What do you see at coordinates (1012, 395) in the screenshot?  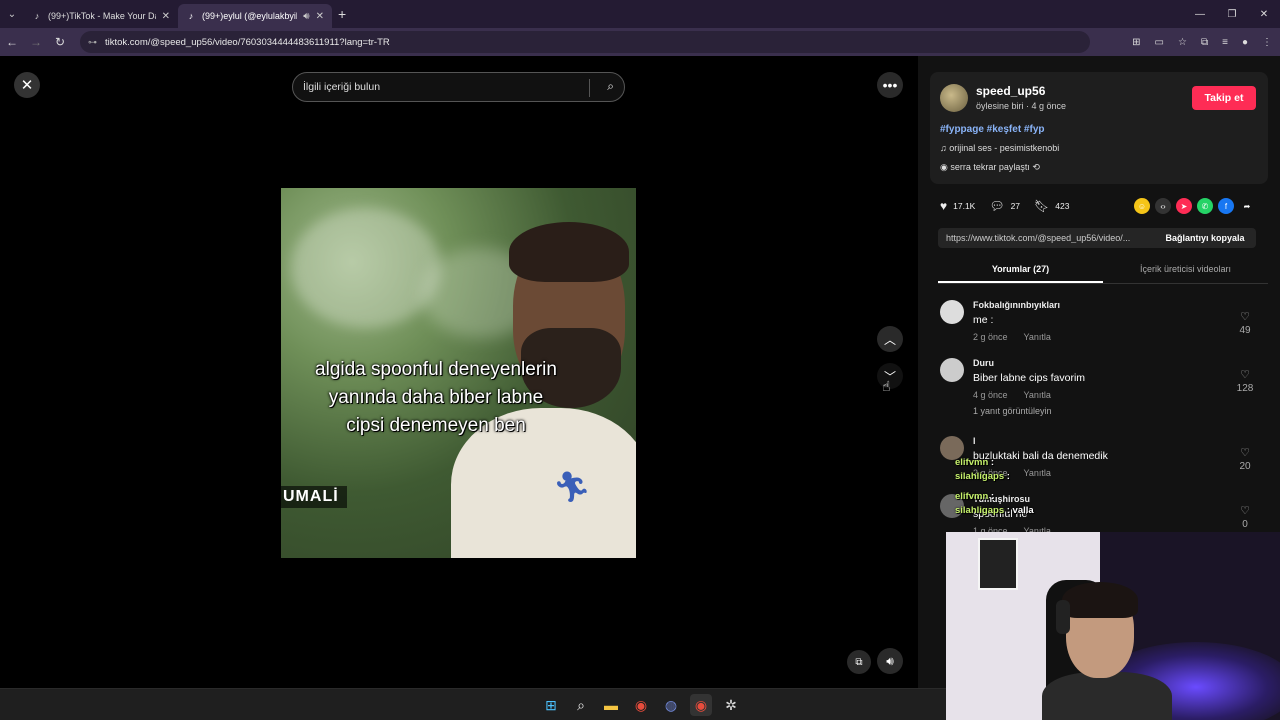 I see `comment-meta: 4 g önce Yanıtla` at bounding box center [1012, 395].